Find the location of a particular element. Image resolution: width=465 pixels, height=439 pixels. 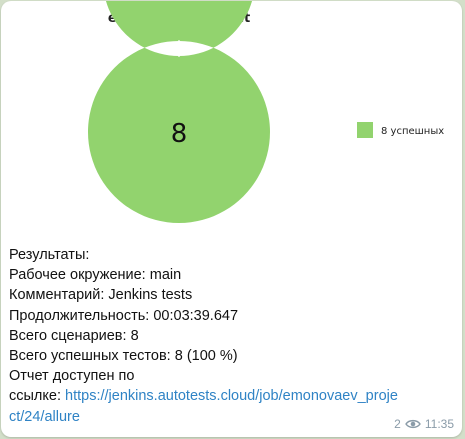

line-label: Рабочее окружение: is located at coordinates (77, 275).